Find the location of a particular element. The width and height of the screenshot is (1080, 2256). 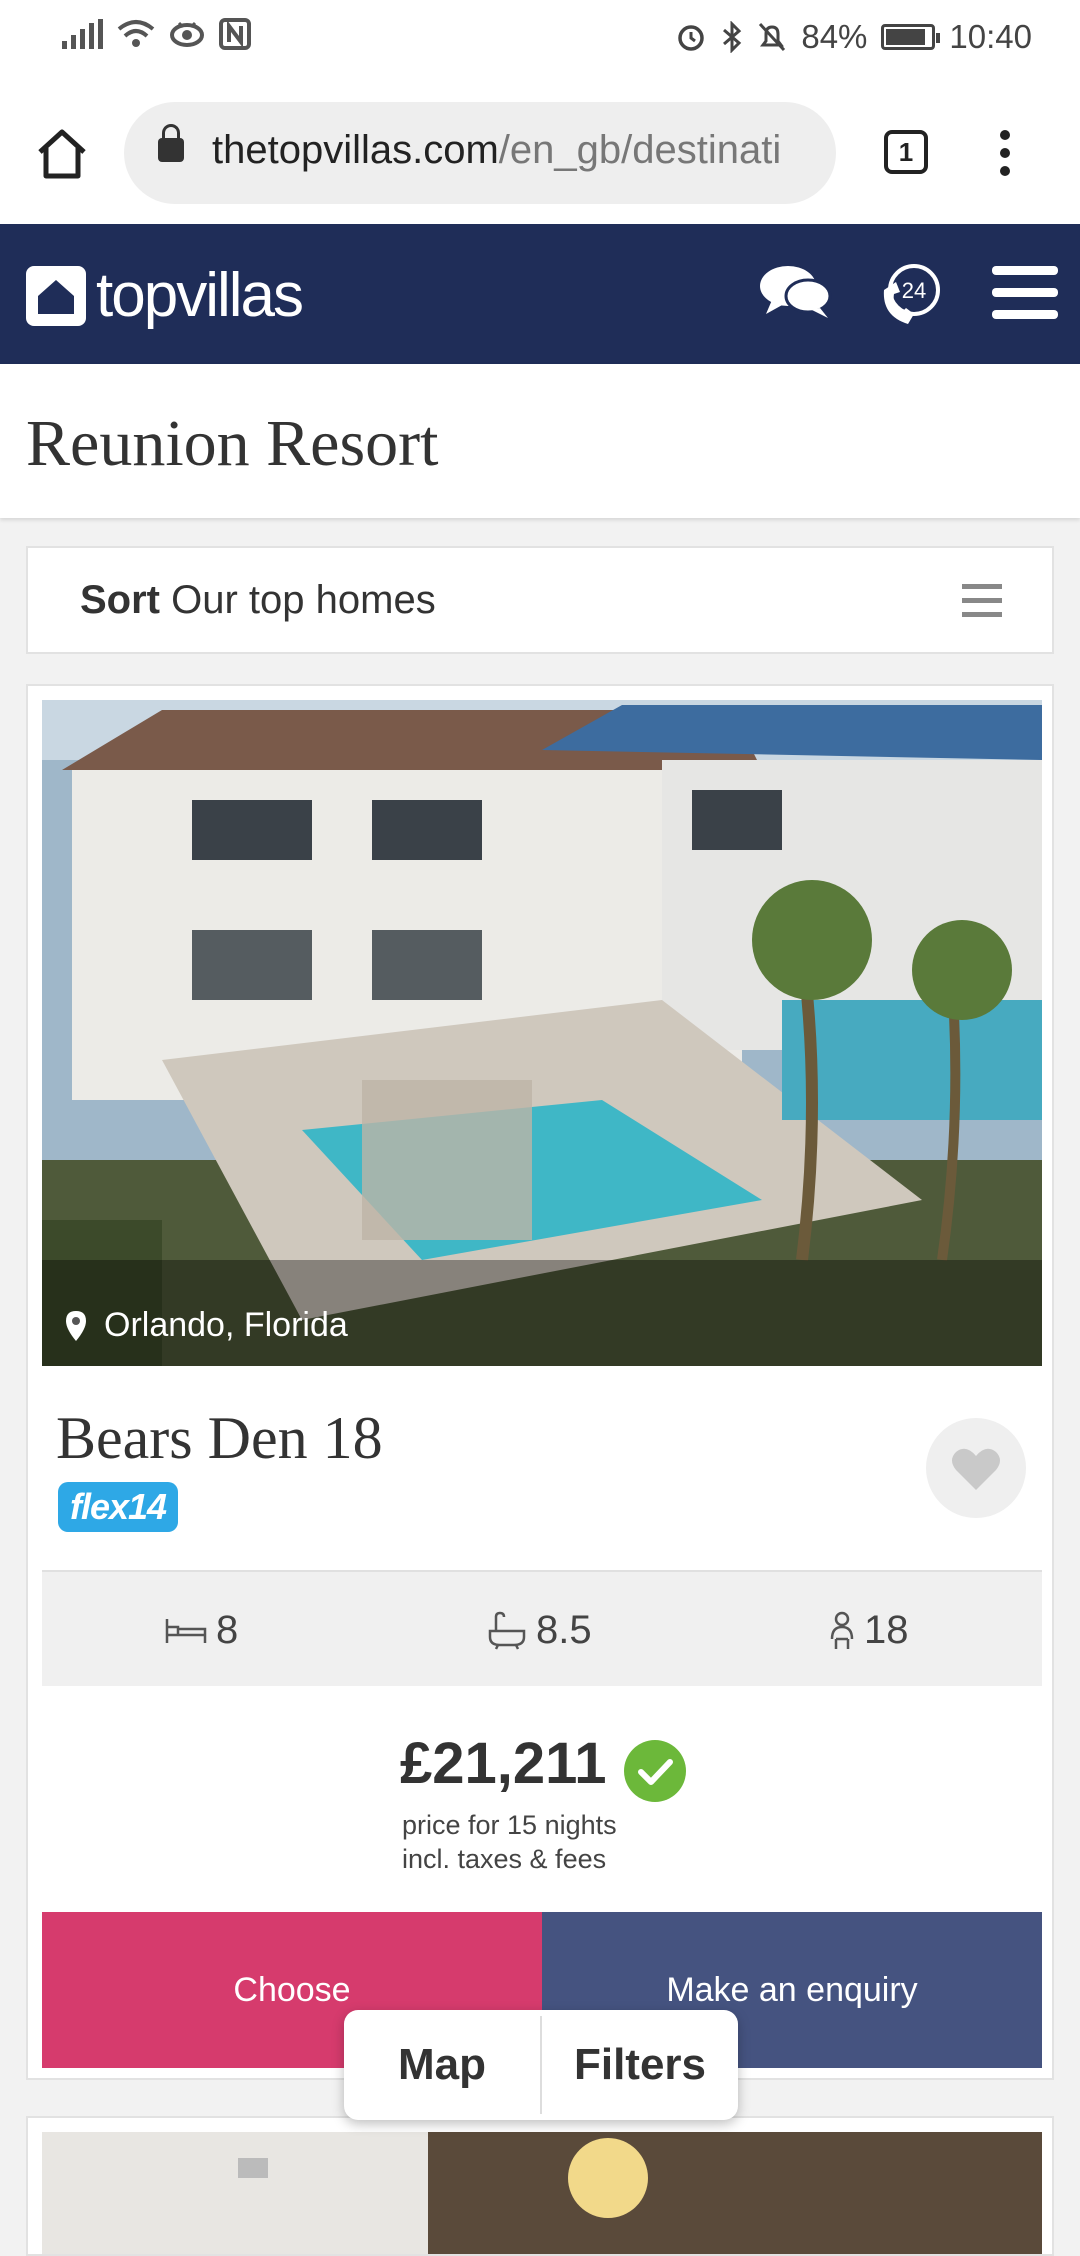

tab-switcher-button: 1 is located at coordinates (906, 152).